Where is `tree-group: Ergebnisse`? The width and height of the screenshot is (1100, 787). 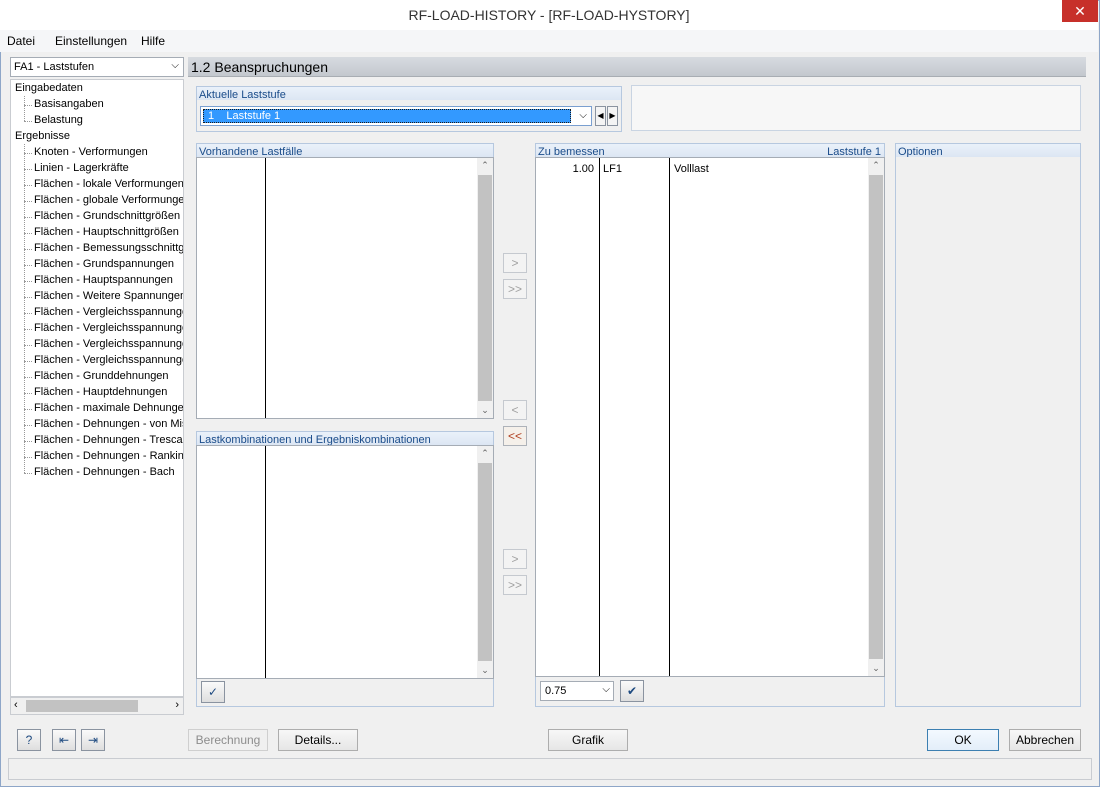
tree-group: Ergebnisse is located at coordinates (42, 136).